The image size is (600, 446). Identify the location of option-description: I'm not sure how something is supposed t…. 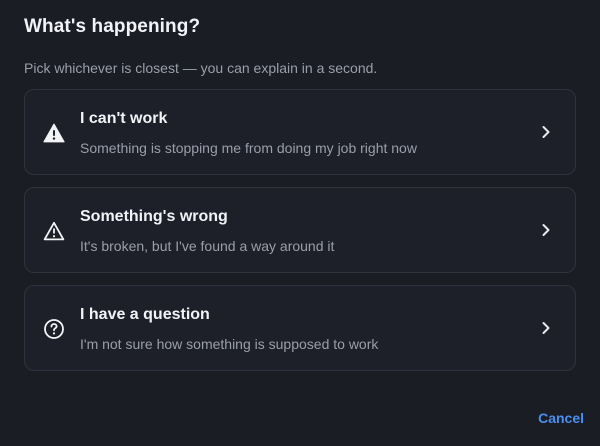
(229, 344).